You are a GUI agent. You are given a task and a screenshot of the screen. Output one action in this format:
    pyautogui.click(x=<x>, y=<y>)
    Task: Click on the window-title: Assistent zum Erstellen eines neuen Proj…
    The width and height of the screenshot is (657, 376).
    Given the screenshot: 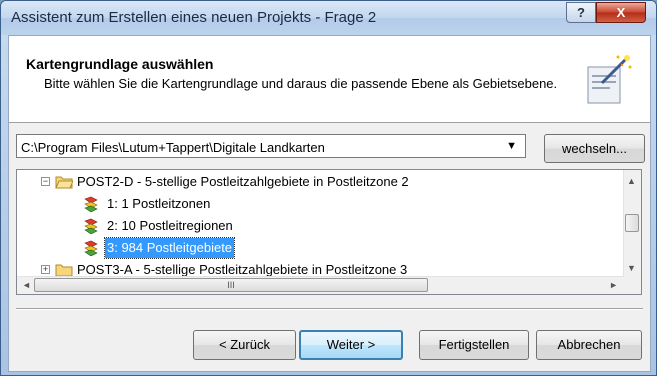 What is the action you would take?
    pyautogui.click(x=194, y=17)
    